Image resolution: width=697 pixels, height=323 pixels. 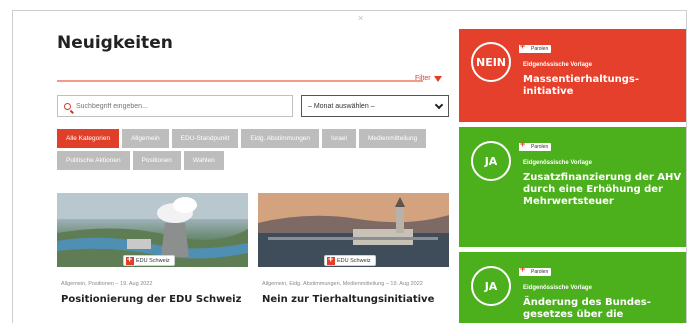 I want to click on filter-label: Filter, so click(x=423, y=78).